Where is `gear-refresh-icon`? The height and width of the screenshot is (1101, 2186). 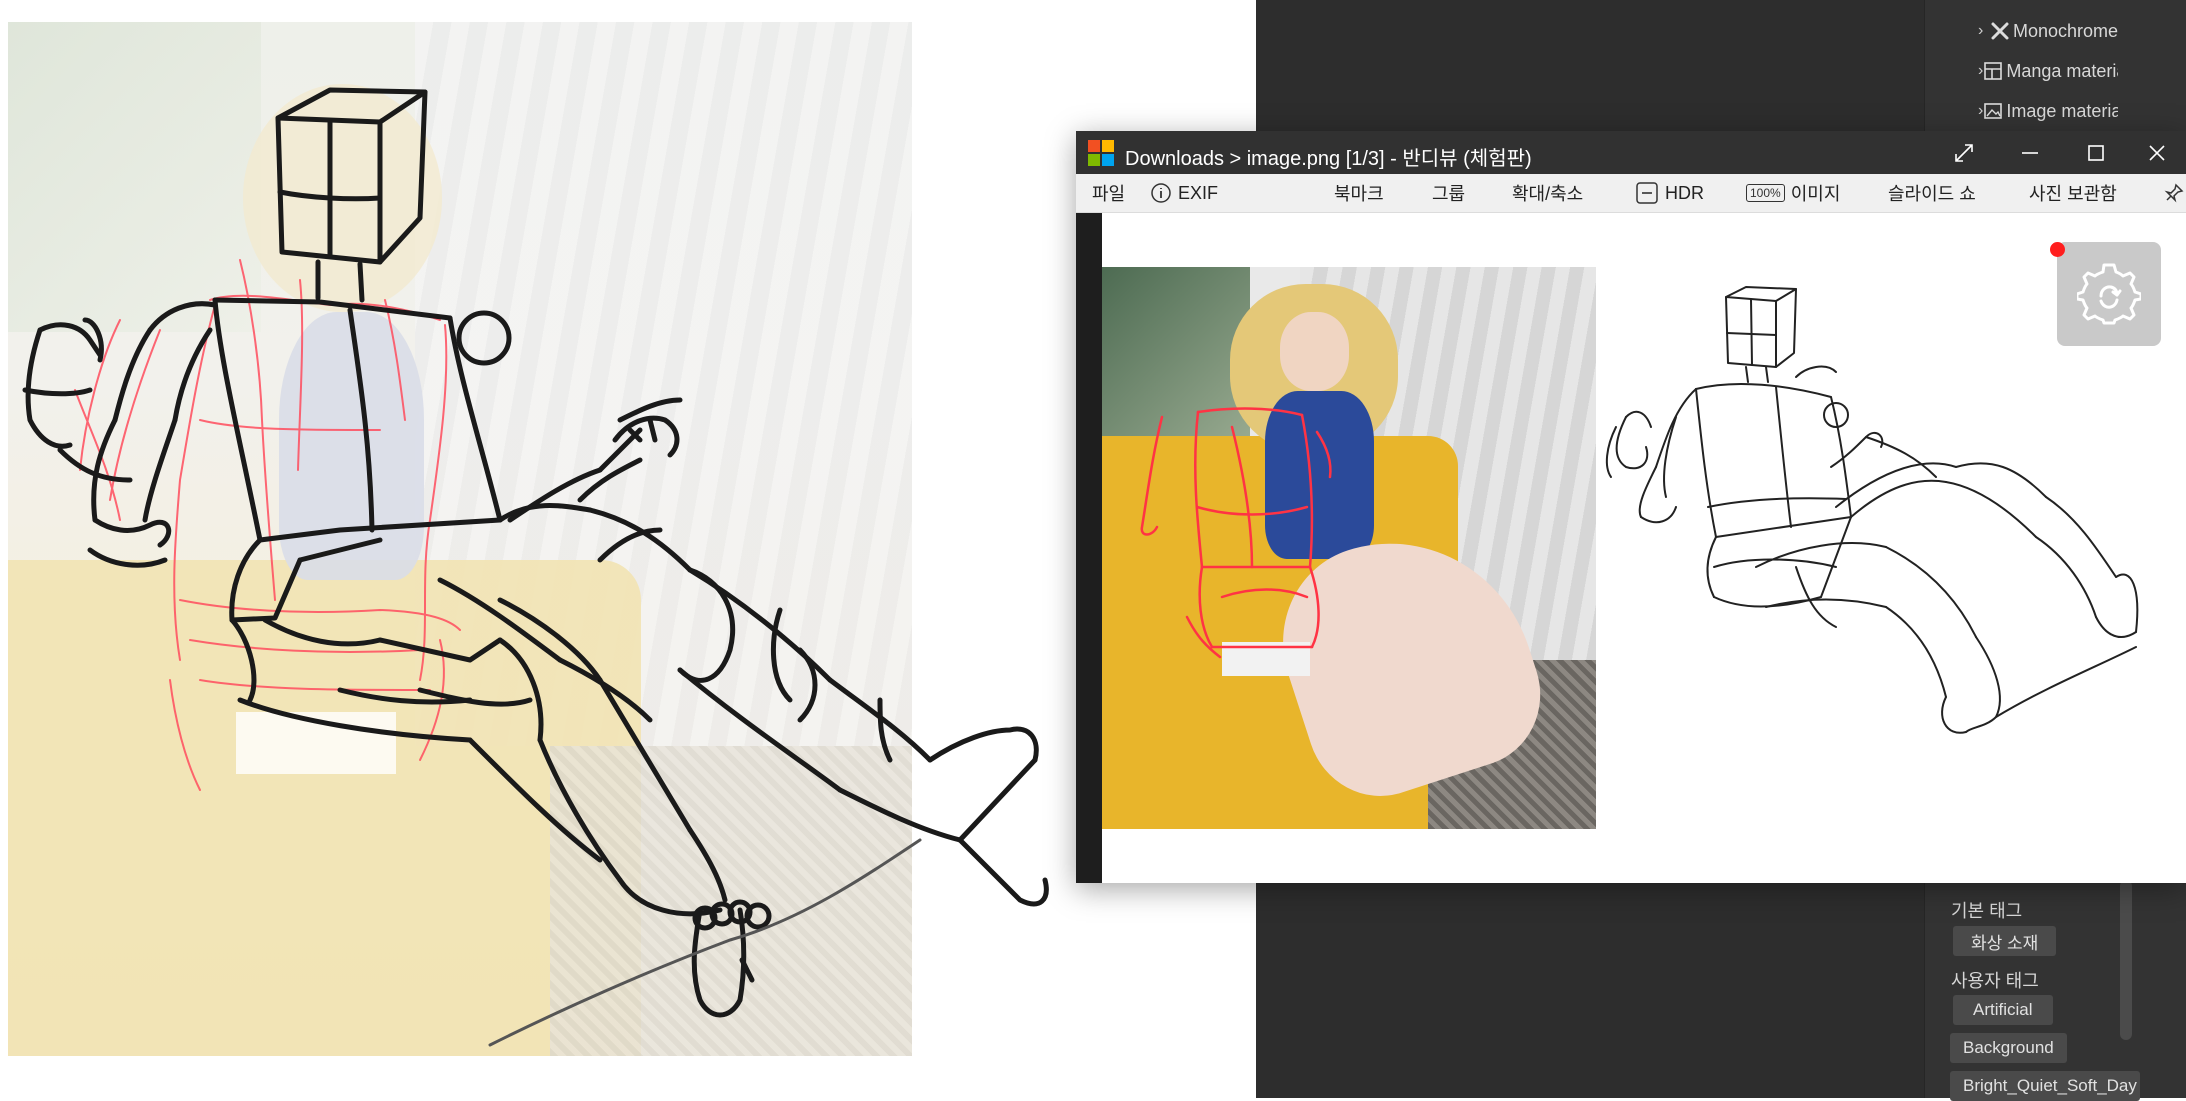 gear-refresh-icon is located at coordinates (2109, 294).